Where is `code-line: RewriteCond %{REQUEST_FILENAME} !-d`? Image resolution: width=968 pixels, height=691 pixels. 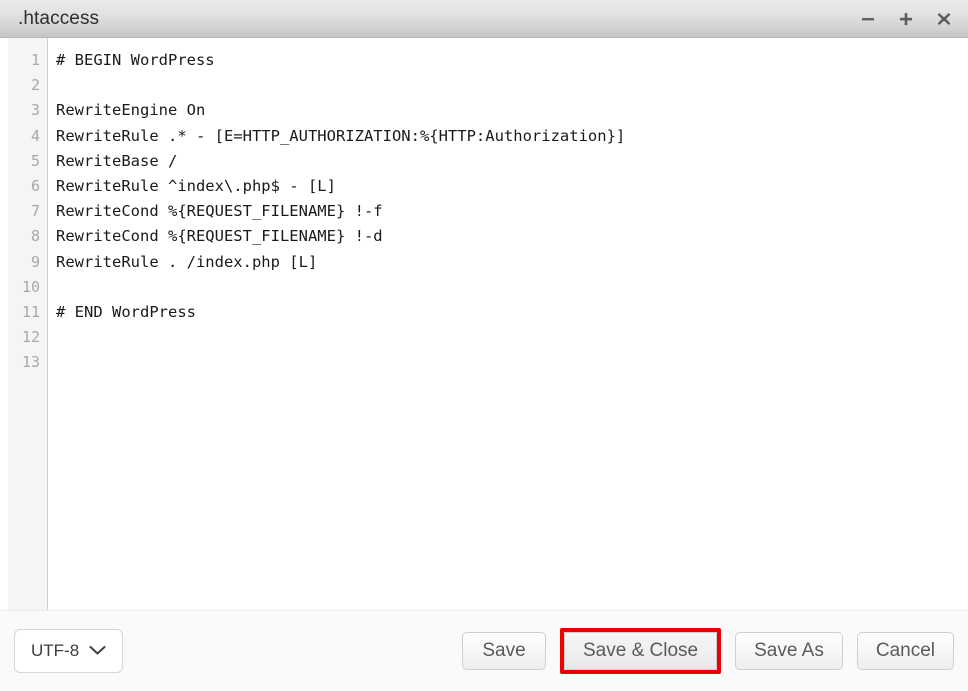
code-line: RewriteCond %{REQUEST_FILENAME} !-d is located at coordinates (219, 236).